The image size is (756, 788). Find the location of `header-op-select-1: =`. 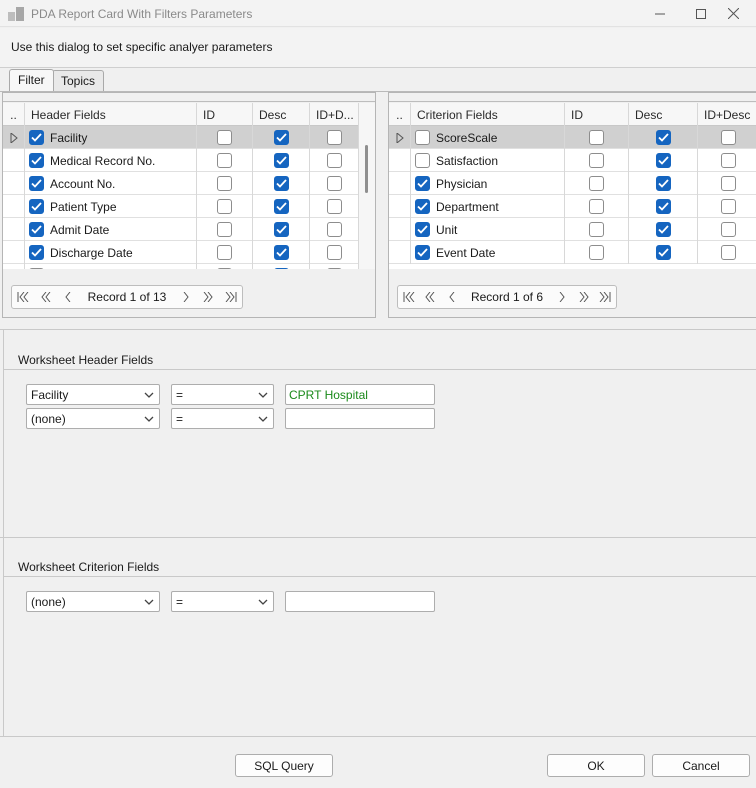

header-op-select-1: = is located at coordinates (222, 394).